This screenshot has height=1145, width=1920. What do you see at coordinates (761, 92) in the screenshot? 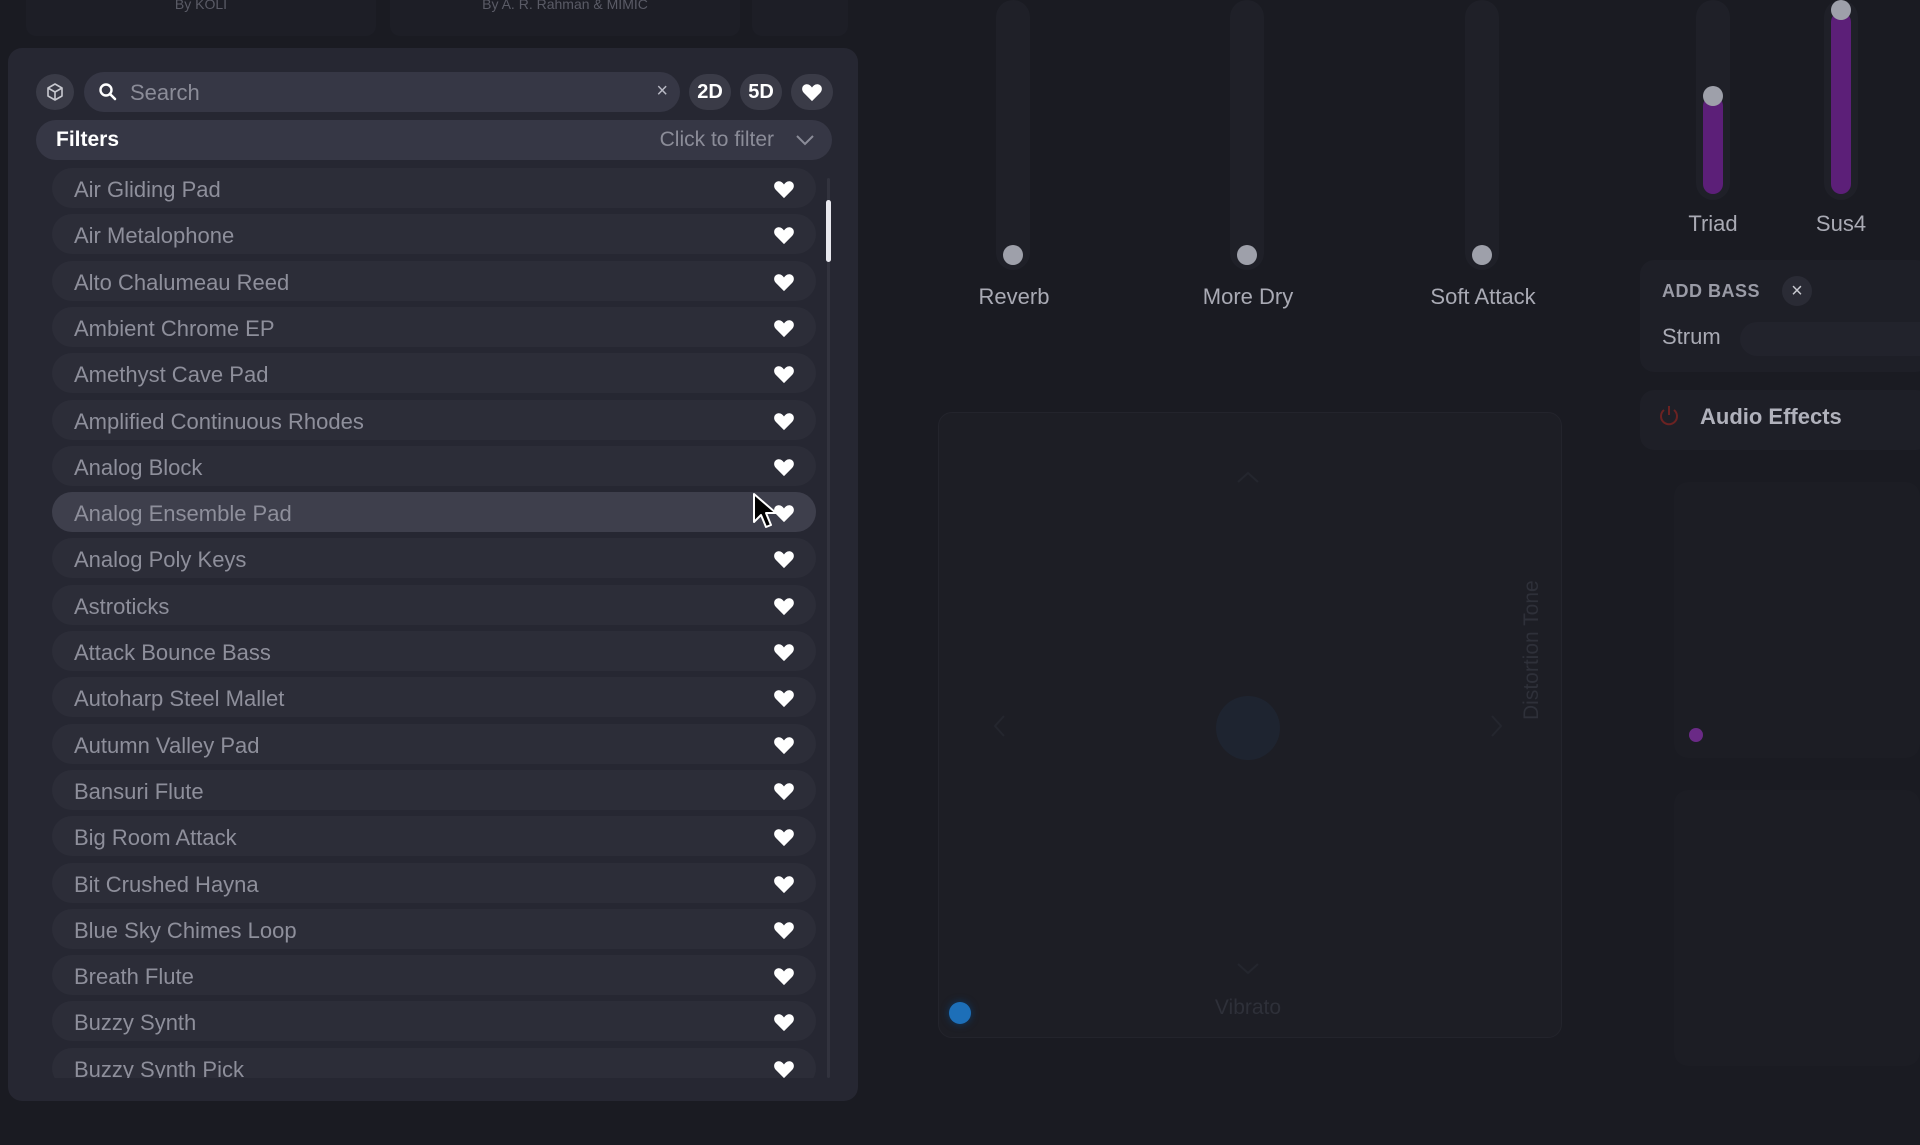
I see `mode-5d-button: 5D` at bounding box center [761, 92].